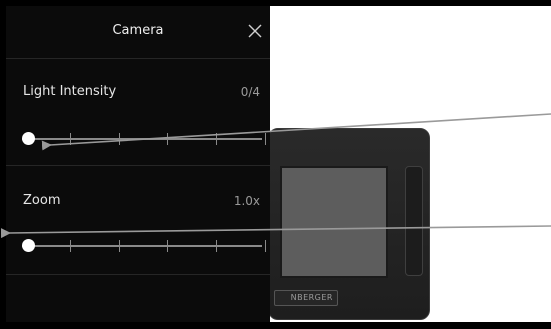 The image size is (551, 329). What do you see at coordinates (414, 221) in the screenshot?
I see `device-side-panel` at bounding box center [414, 221].